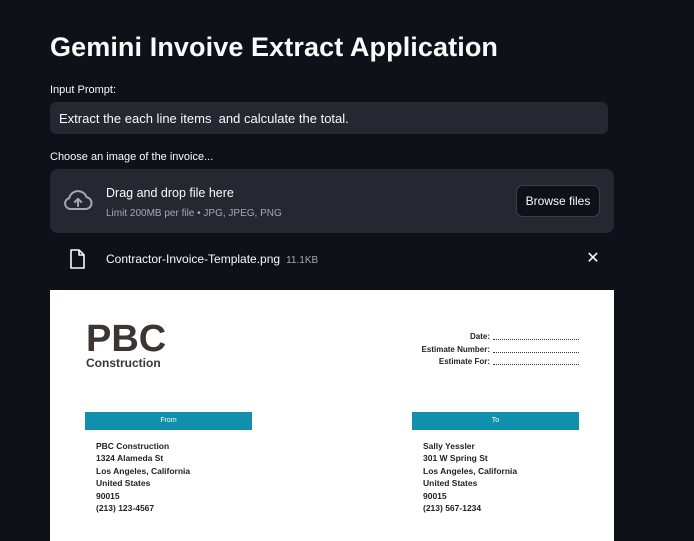 This screenshot has width=694, height=541. I want to click on browse-files-button: Browse files, so click(558, 201).